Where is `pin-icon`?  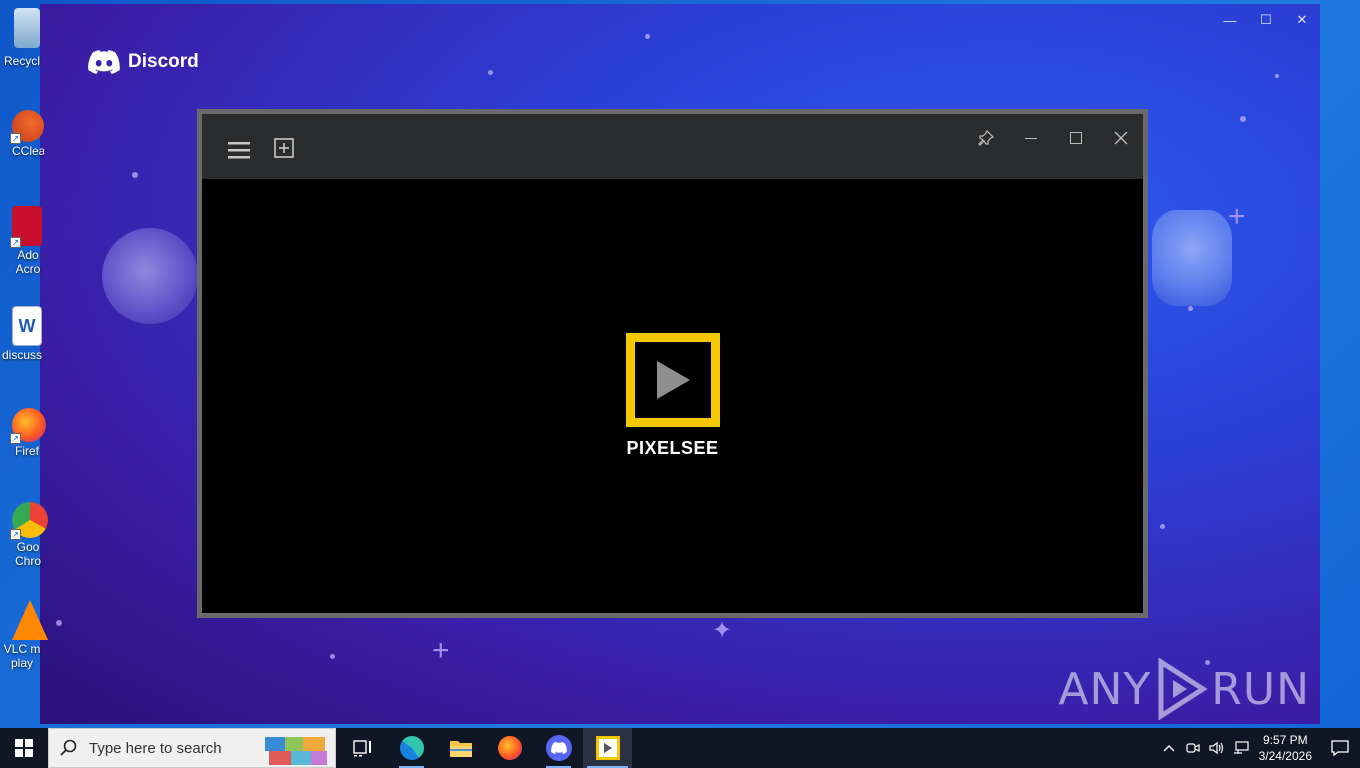 pin-icon is located at coordinates (985, 138).